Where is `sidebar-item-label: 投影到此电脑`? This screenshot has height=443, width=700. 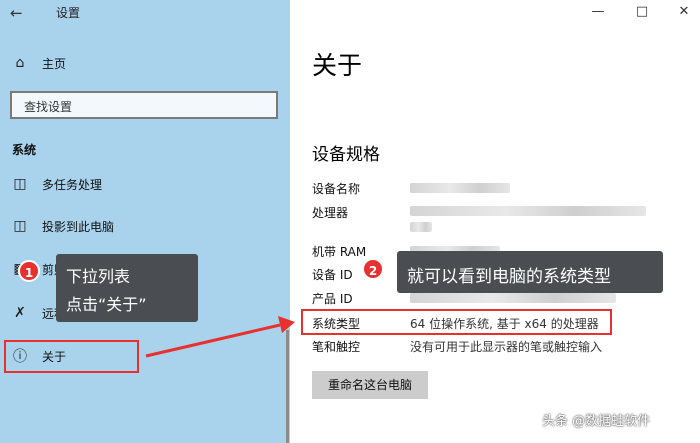 sidebar-item-label: 投影到此电脑 is located at coordinates (78, 226).